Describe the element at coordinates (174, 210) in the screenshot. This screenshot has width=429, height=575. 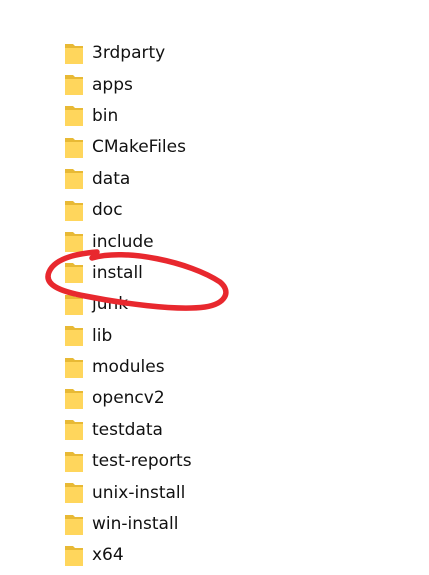
I see `folder-item-doc: doc` at that location.